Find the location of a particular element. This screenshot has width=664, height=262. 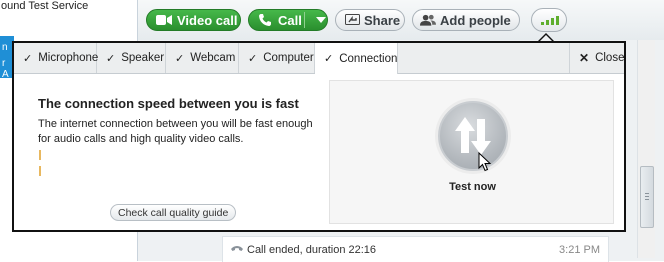

video-call-button: Video call is located at coordinates (193, 20).